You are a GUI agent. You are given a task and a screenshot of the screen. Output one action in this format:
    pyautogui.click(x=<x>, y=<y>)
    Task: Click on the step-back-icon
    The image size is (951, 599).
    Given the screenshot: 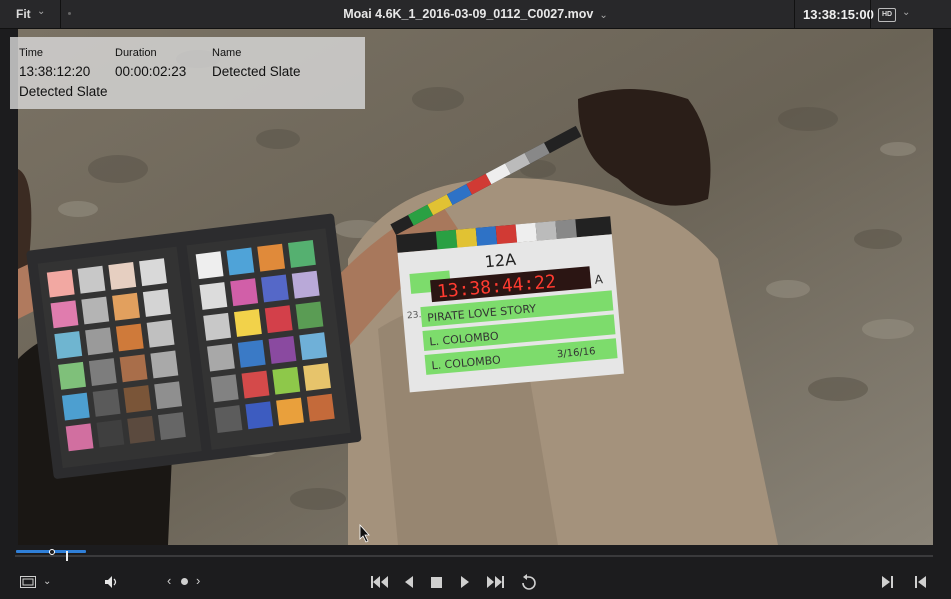 What is the action you would take?
    pyautogui.click(x=409, y=582)
    